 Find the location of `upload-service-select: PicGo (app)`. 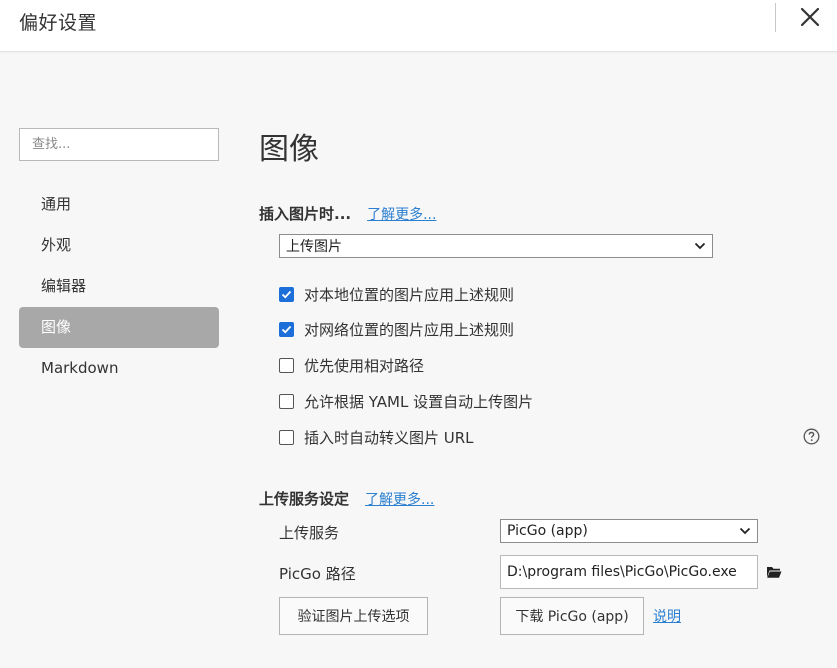

upload-service-select: PicGo (app) is located at coordinates (629, 531).